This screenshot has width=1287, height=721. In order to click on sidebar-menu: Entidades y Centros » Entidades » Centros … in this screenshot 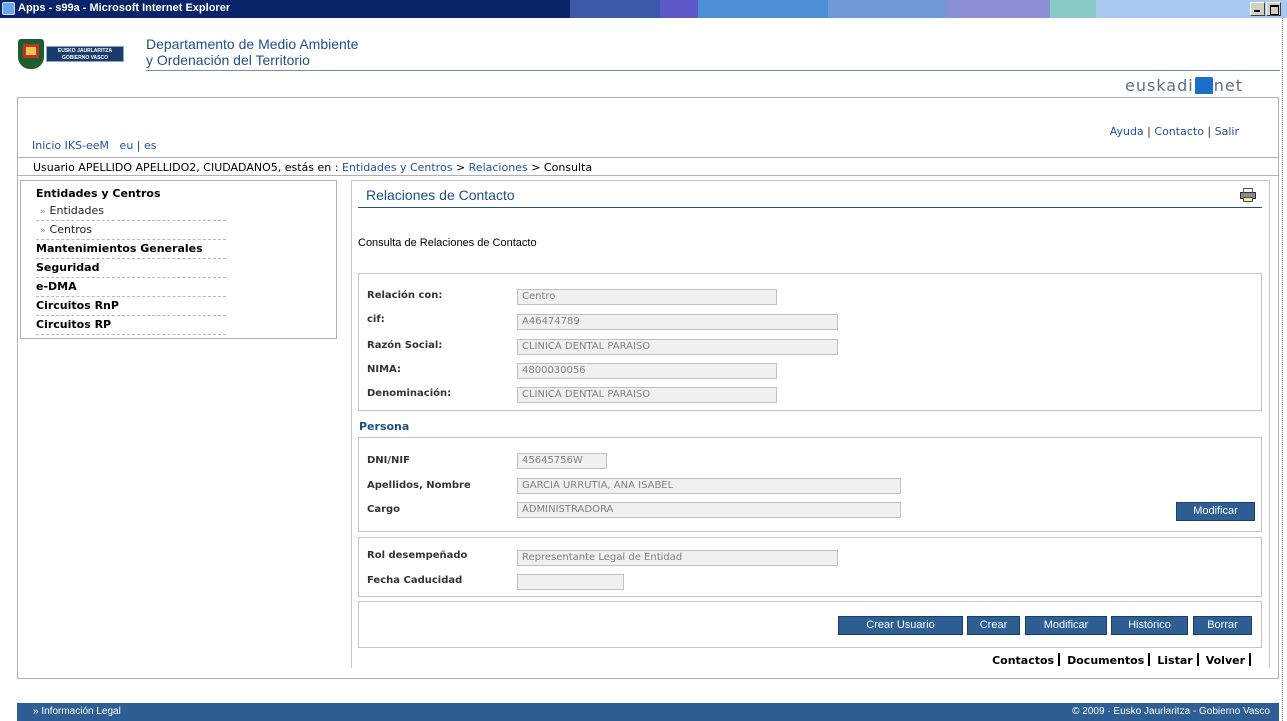, I will do `click(178, 259)`.